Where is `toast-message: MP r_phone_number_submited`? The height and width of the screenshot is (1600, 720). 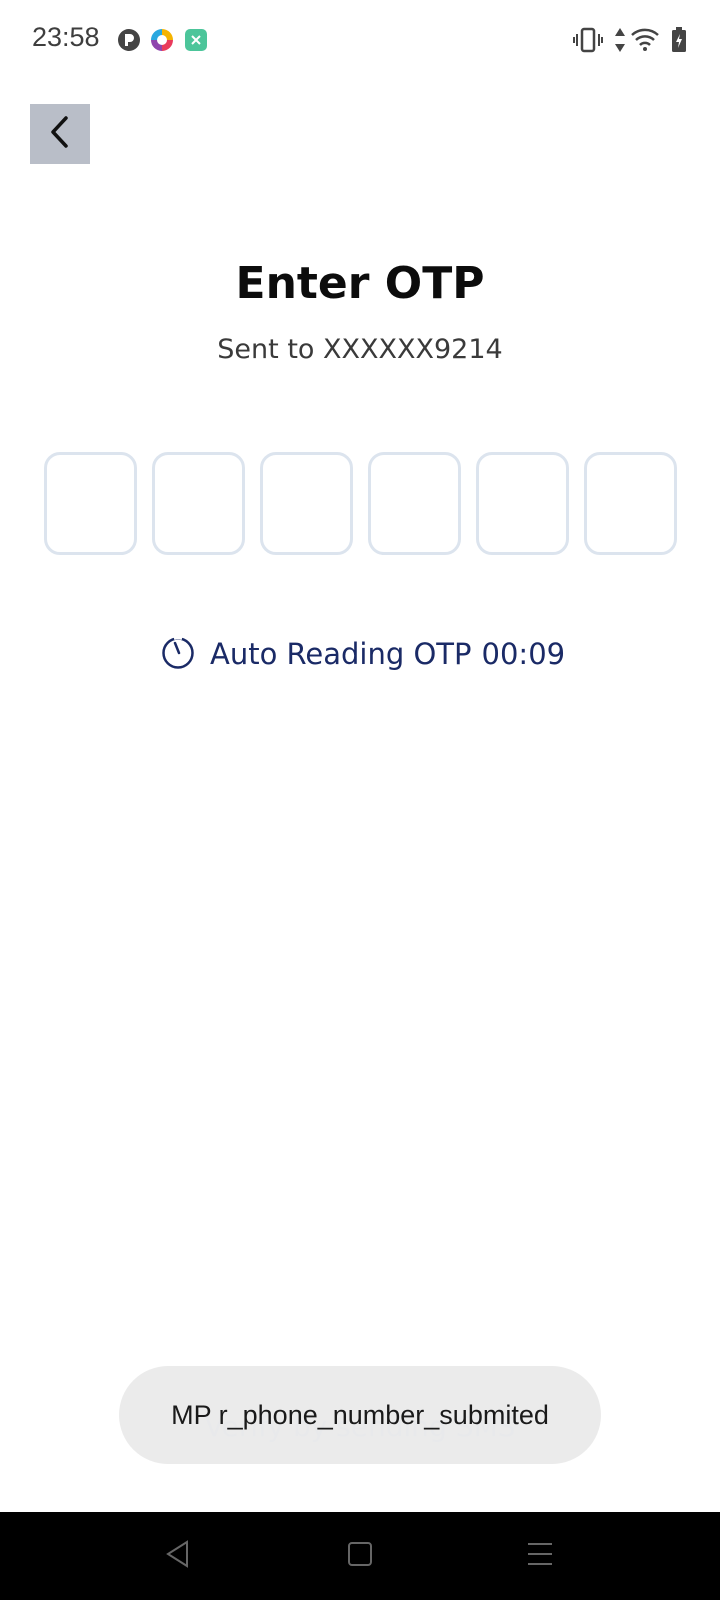 toast-message: MP r_phone_number_submited is located at coordinates (360, 1415).